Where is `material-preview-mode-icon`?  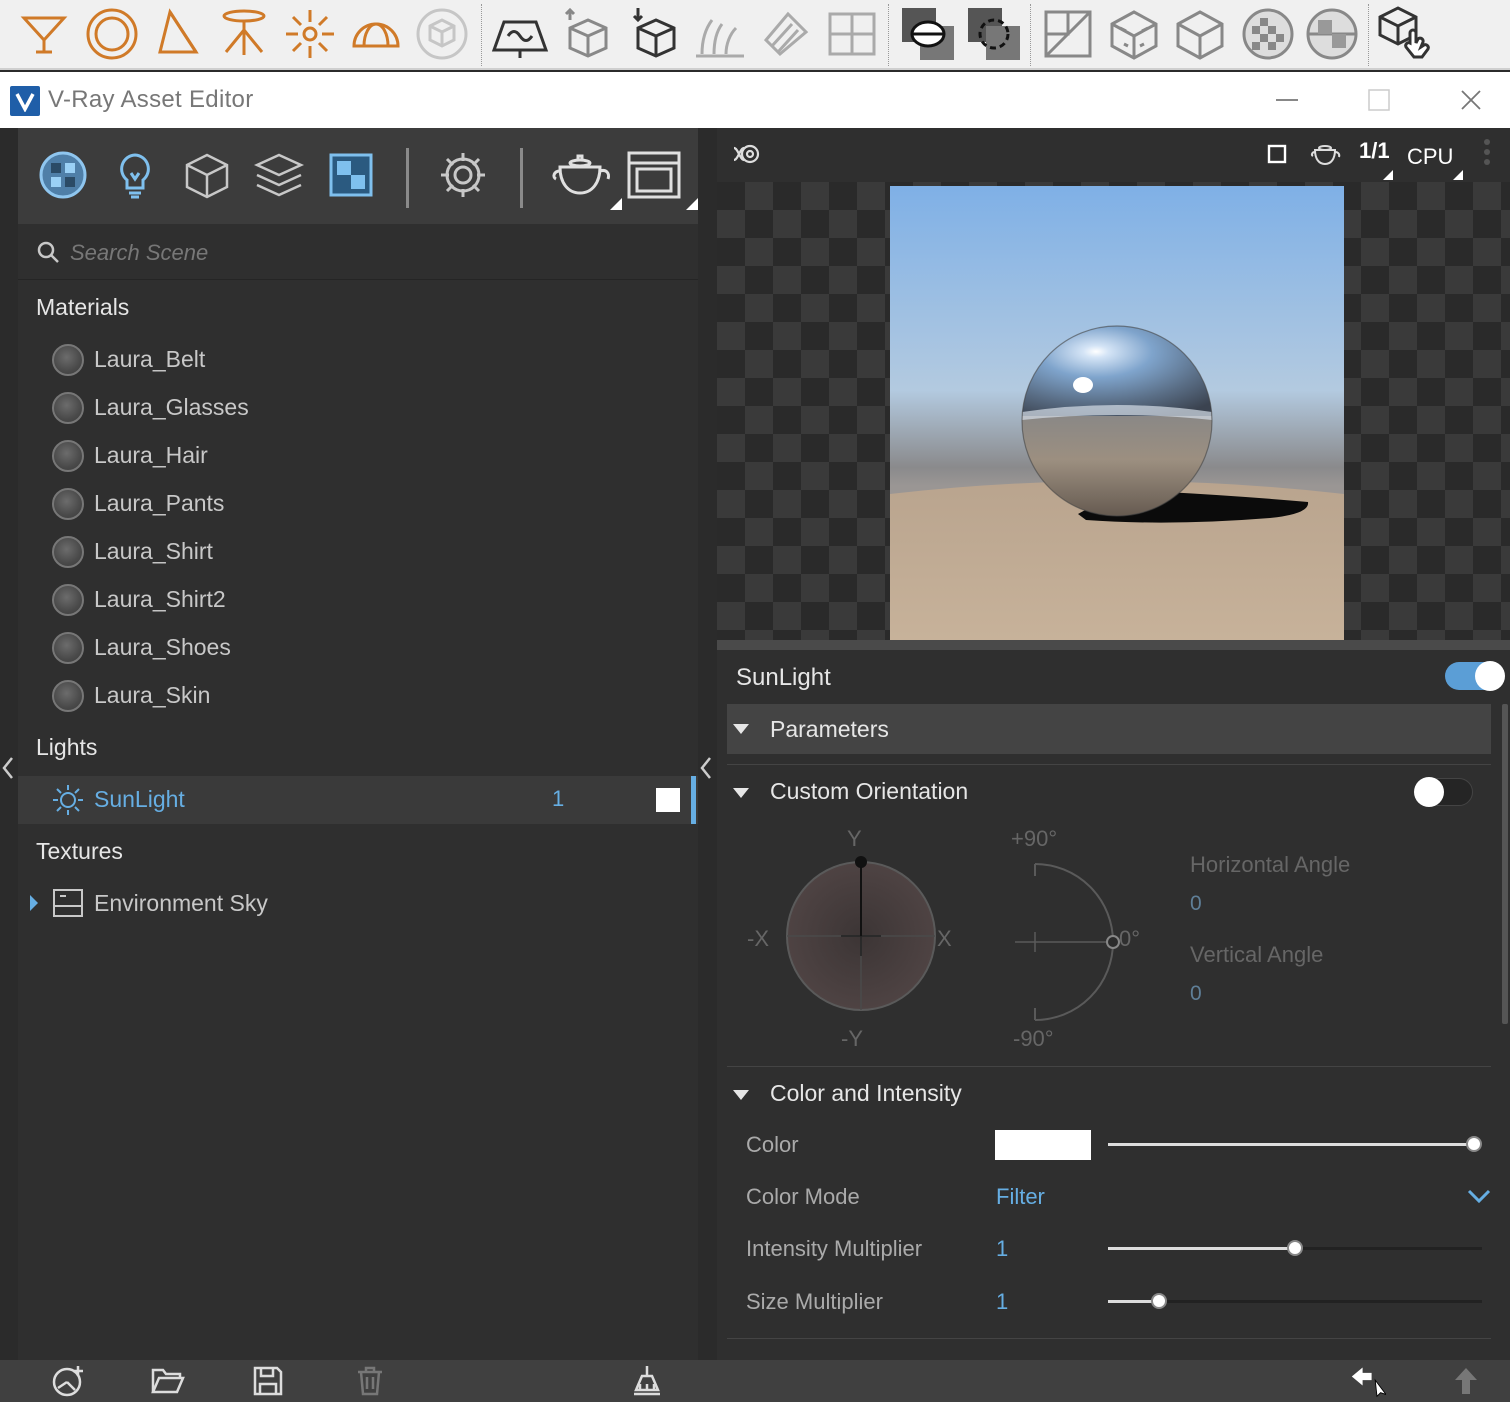
material-preview-mode-icon is located at coordinates (746, 154).